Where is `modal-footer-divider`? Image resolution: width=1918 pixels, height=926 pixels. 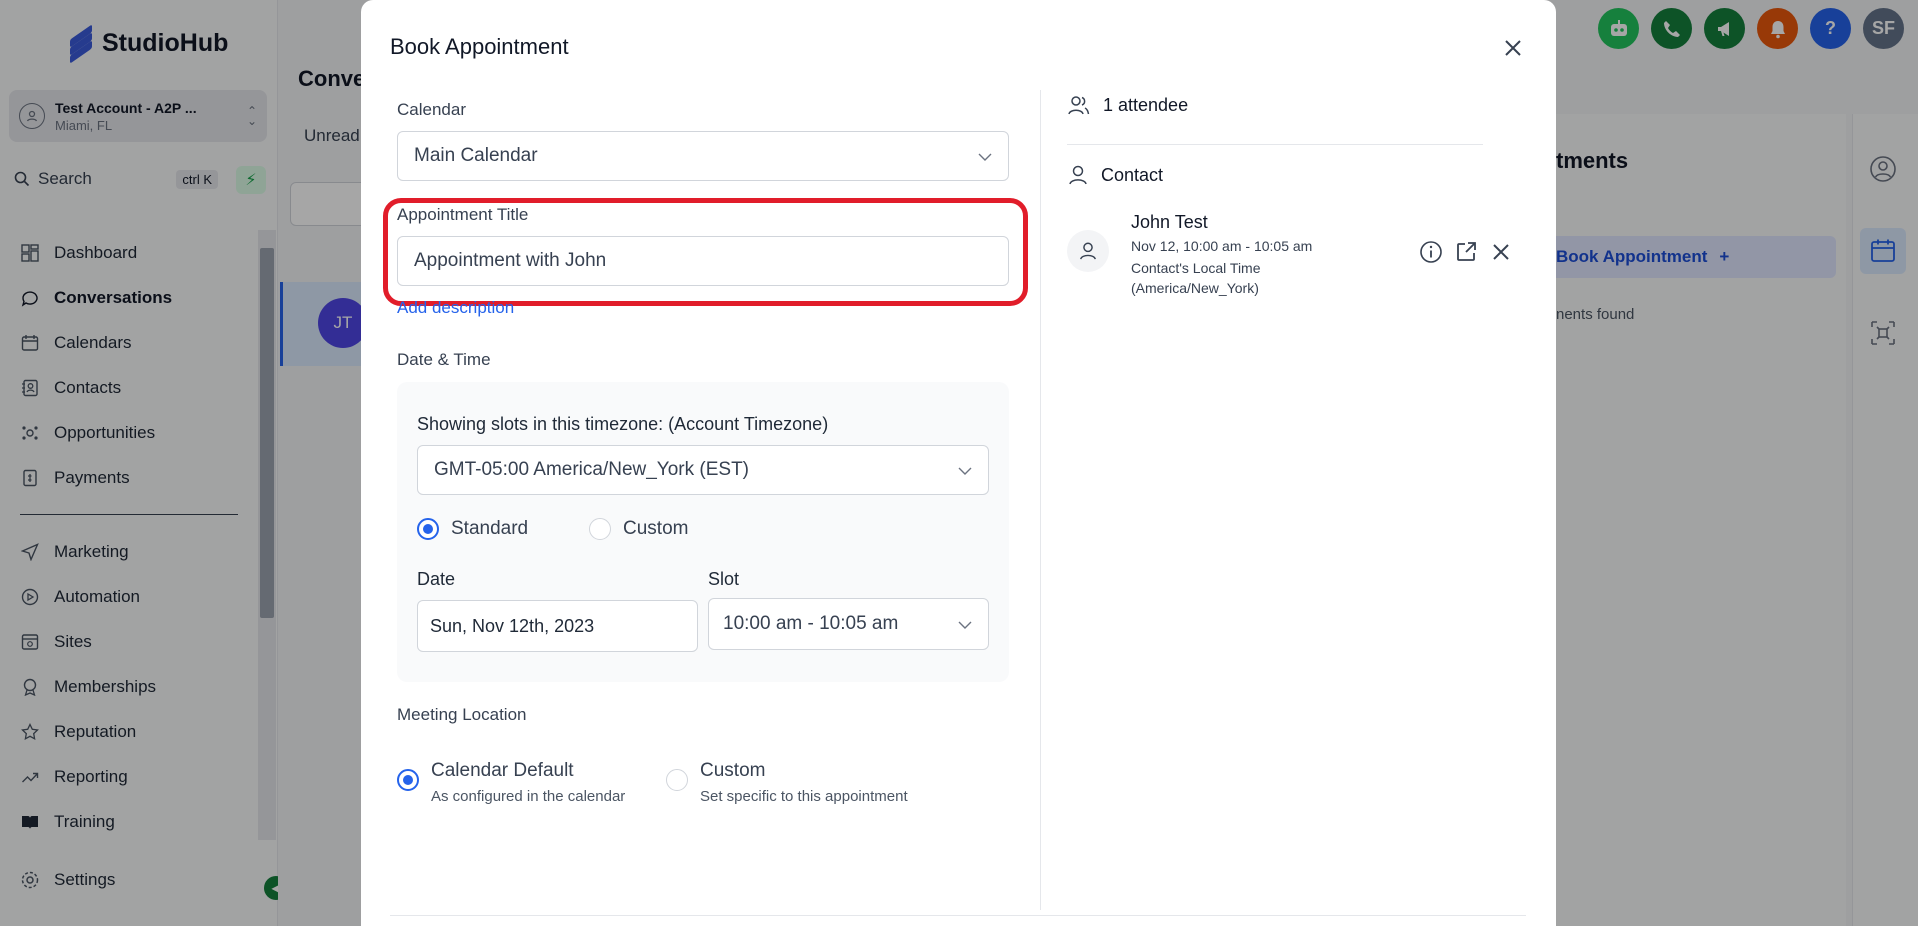
modal-footer-divider is located at coordinates (958, 915).